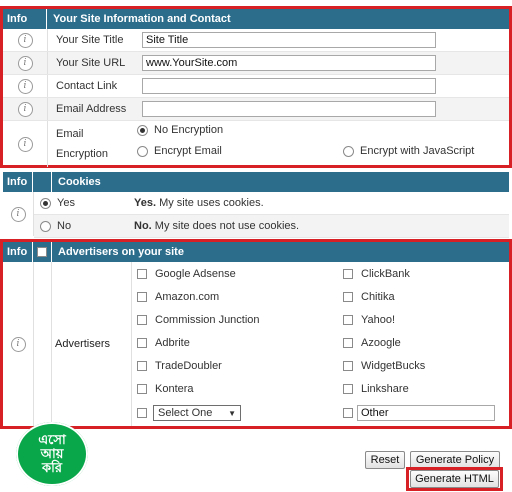  What do you see at coordinates (178, 297) in the screenshot?
I see `adv-amazon: Amazon.com` at bounding box center [178, 297].